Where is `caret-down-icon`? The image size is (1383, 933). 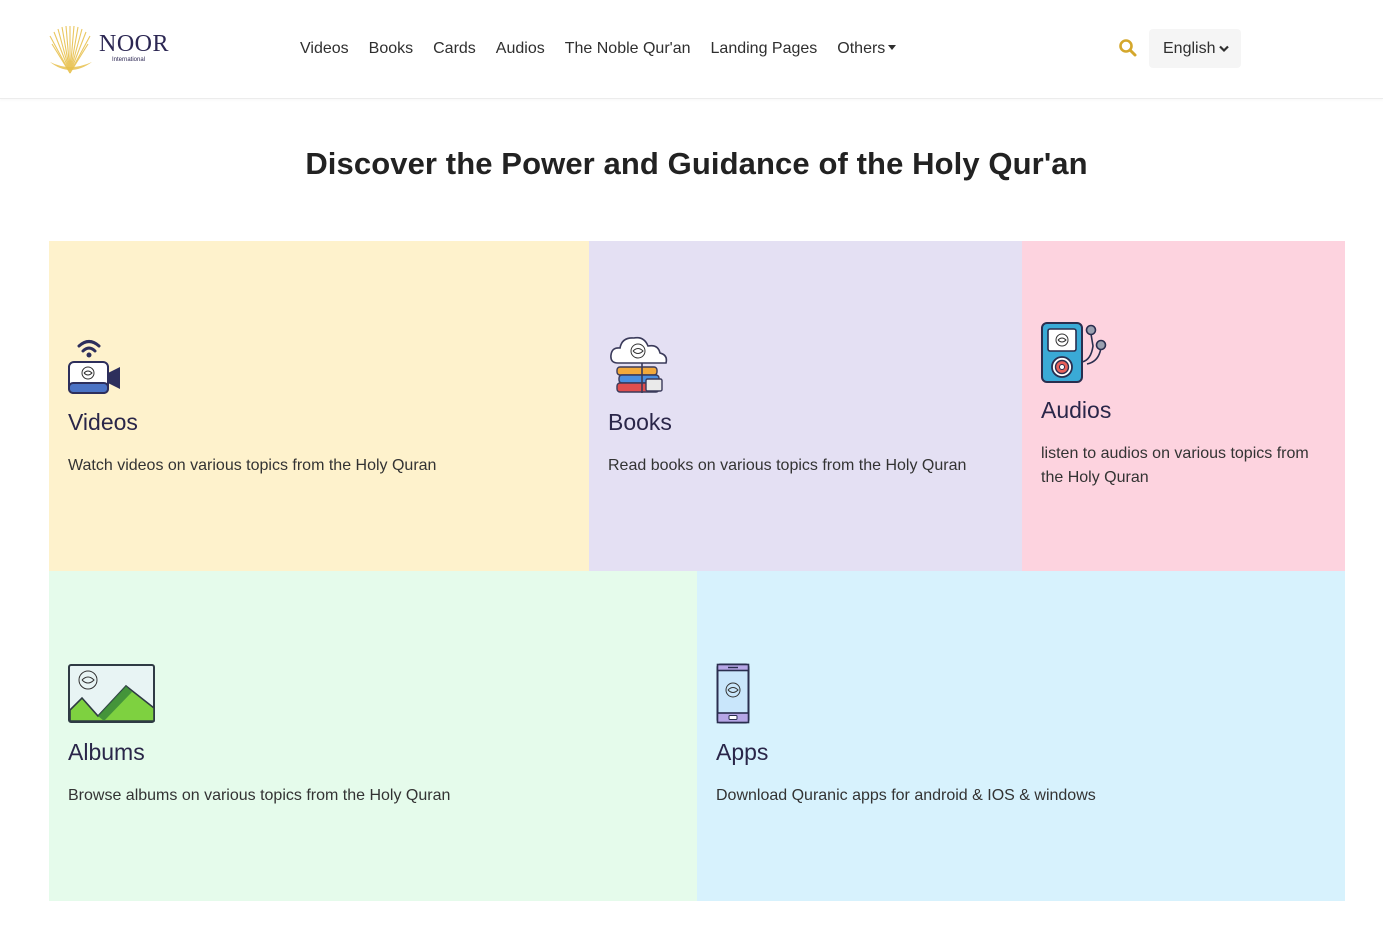 caret-down-icon is located at coordinates (892, 47).